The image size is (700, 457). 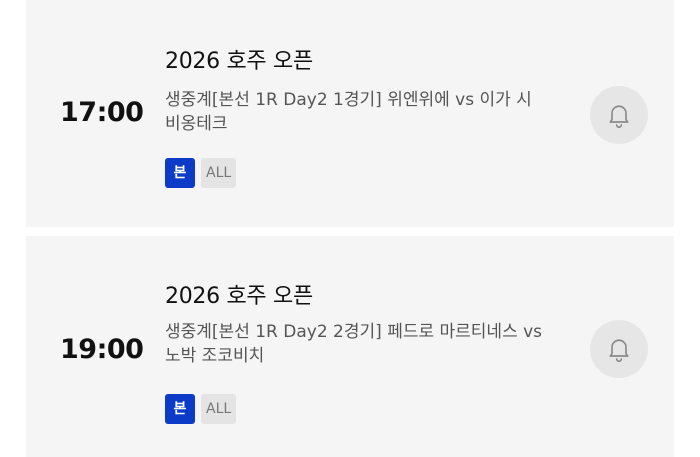 I want to click on match-description: 생중계[본선 1R Day2 2경기] 페드로 마르티네스 vs 노박 조코비치, so click(x=354, y=344).